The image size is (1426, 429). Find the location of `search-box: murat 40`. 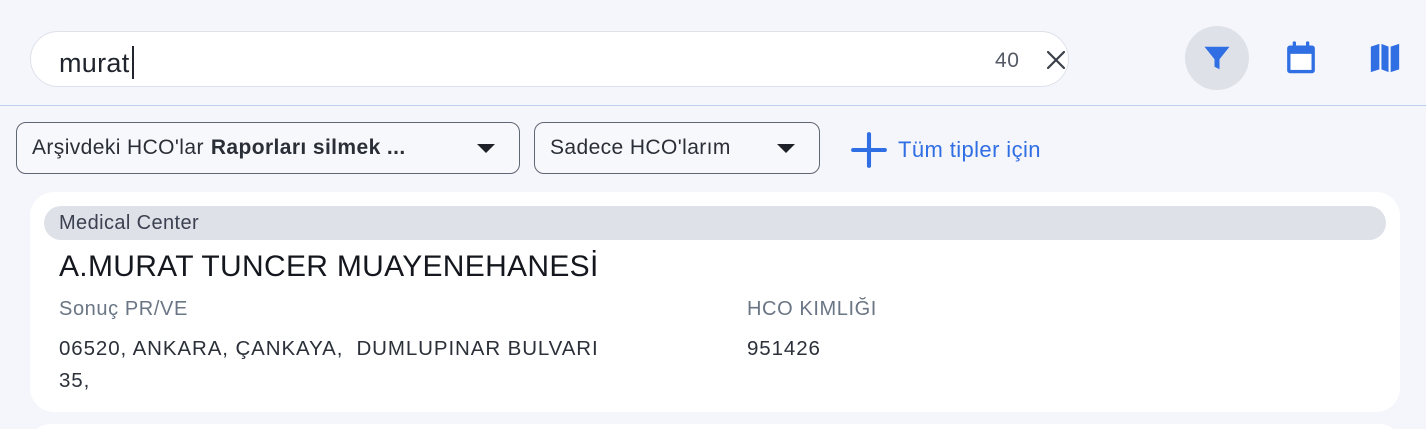

search-box: murat 40 is located at coordinates (549, 59).